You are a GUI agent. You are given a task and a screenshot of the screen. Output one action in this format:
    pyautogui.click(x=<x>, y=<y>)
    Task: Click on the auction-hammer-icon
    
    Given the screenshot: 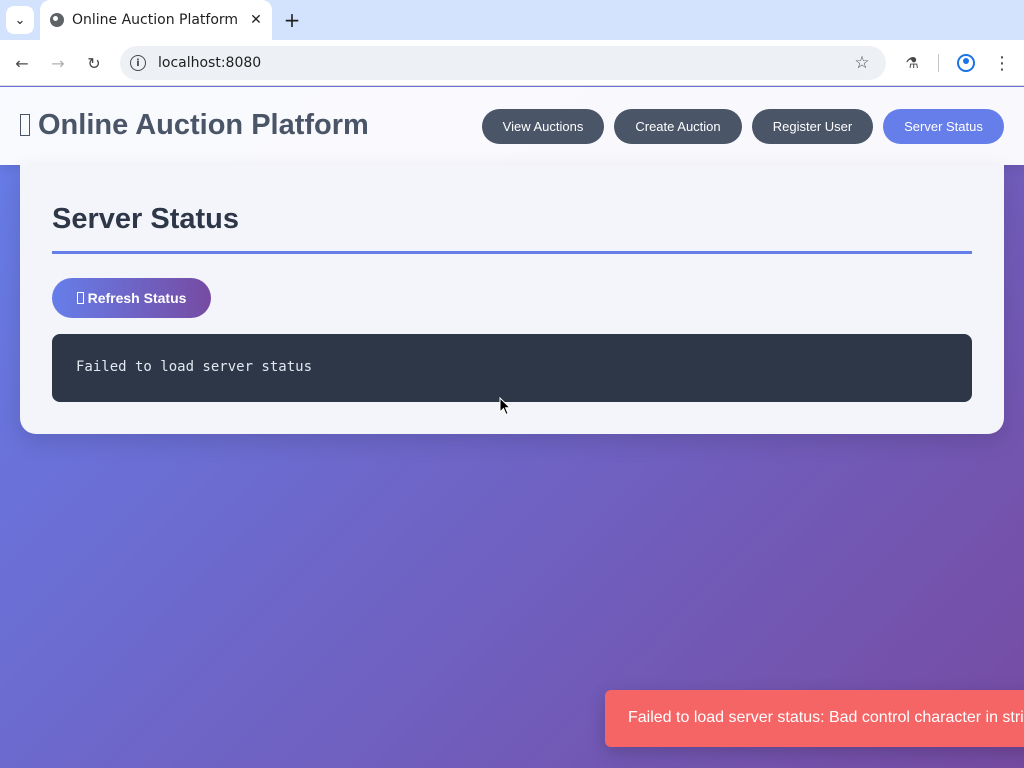 What is the action you would take?
    pyautogui.click(x=25, y=125)
    